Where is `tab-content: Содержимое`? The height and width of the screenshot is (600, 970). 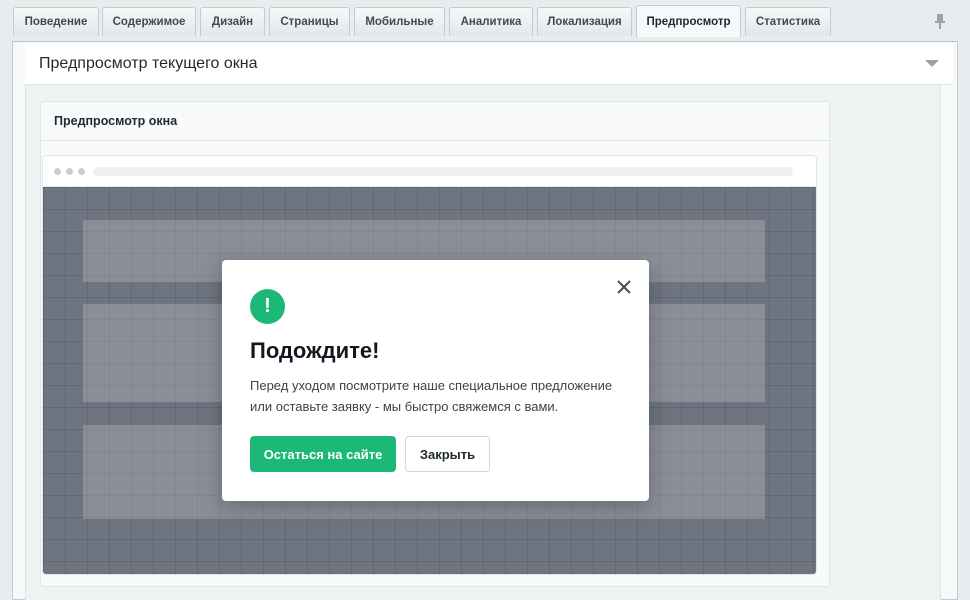 tab-content: Содержимое is located at coordinates (149, 21).